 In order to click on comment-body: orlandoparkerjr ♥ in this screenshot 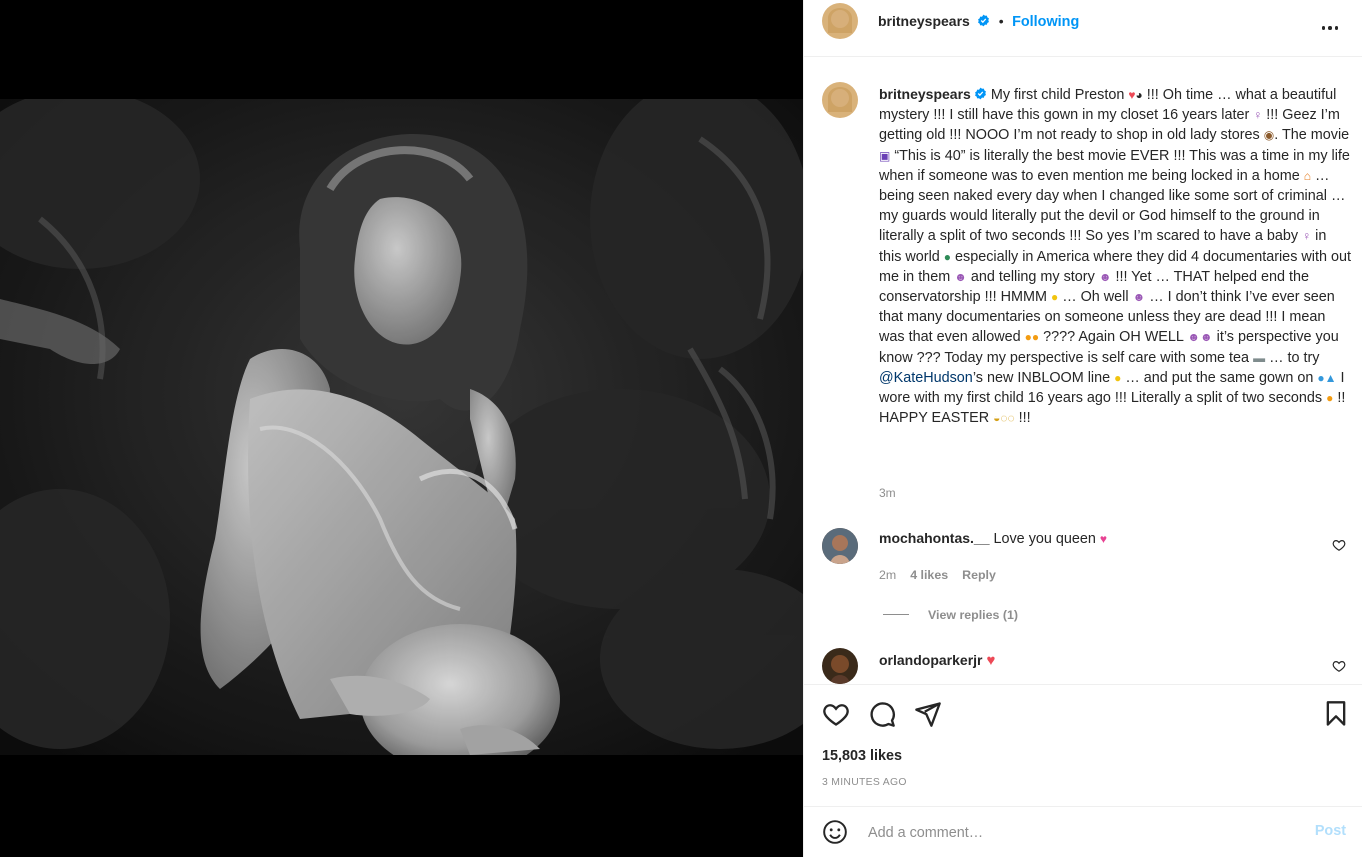, I will do `click(937, 660)`.